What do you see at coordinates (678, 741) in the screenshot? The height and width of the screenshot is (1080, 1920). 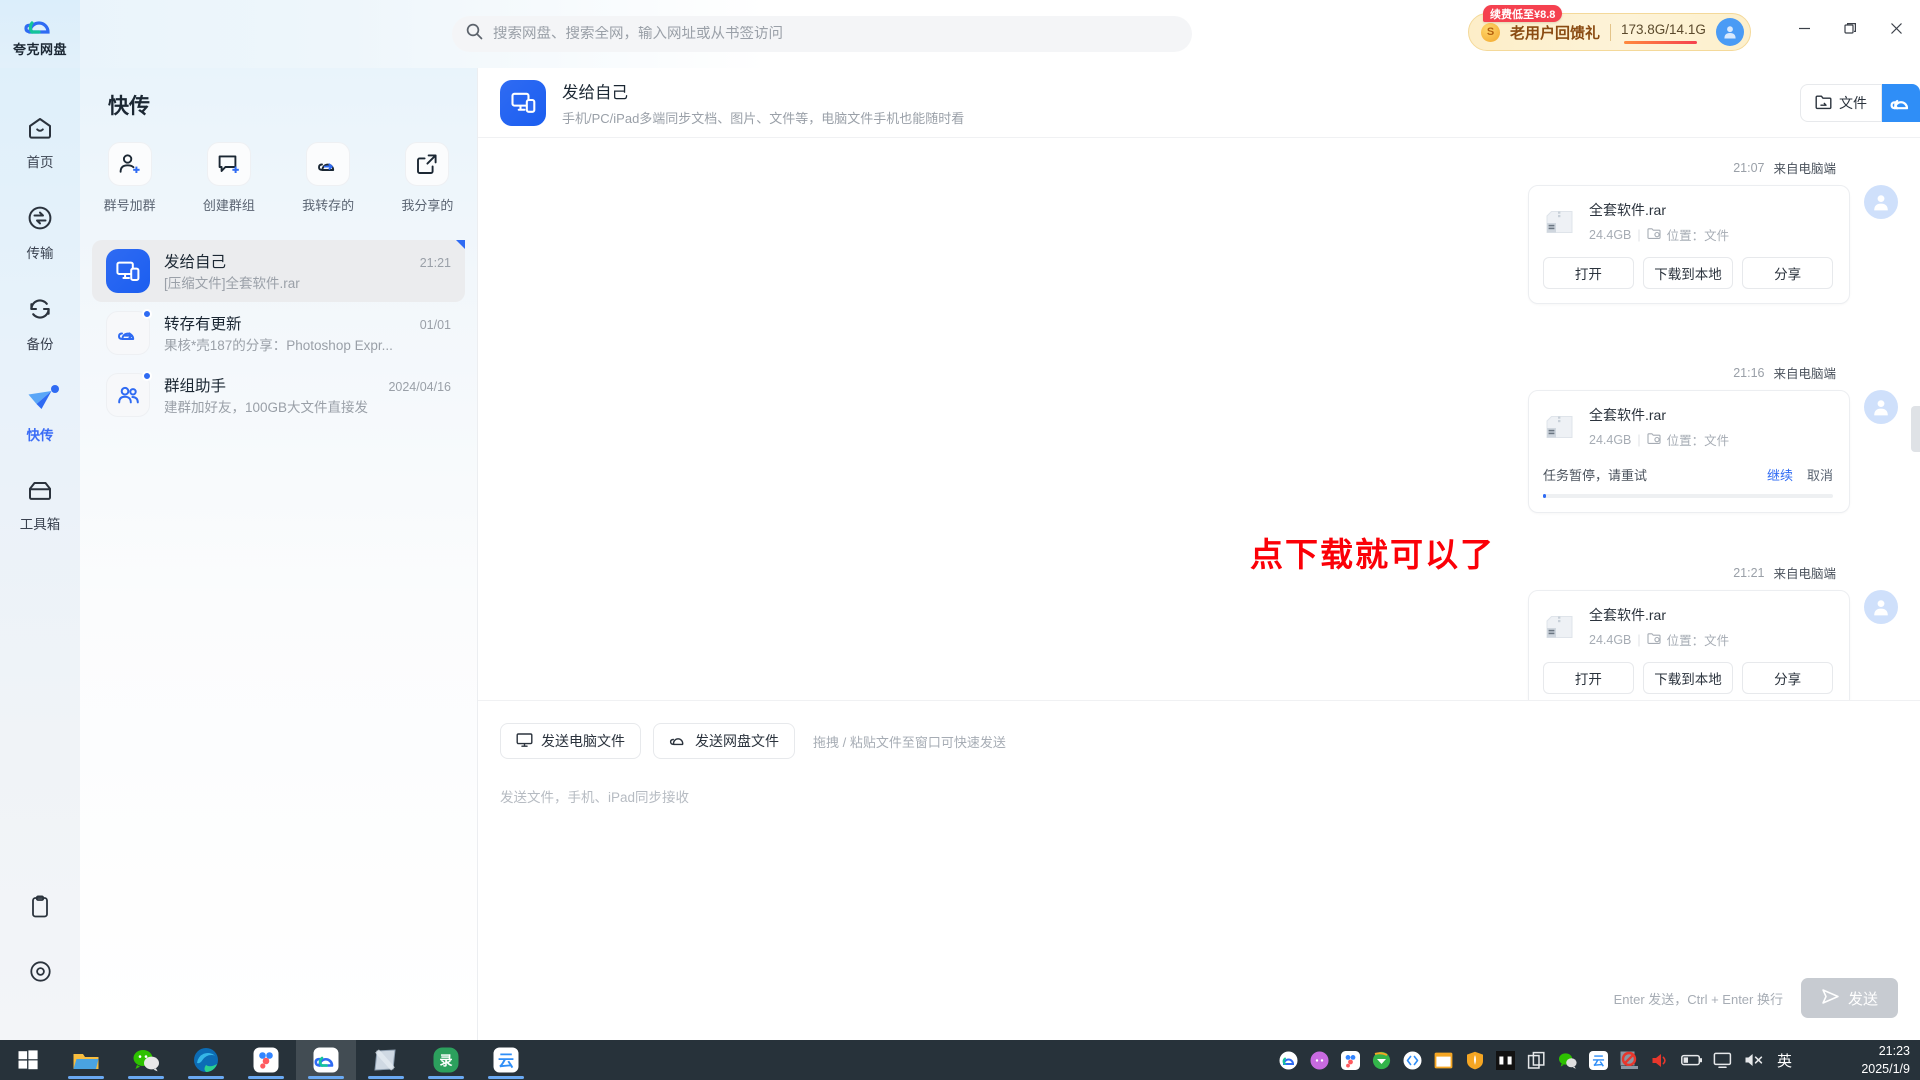 I see `cloud-icon` at bounding box center [678, 741].